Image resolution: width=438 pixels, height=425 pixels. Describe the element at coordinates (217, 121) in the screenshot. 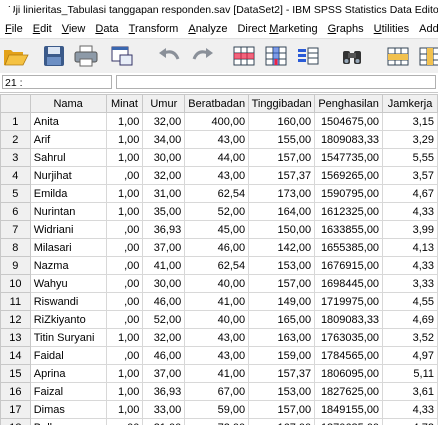

I see `data-cell: 400,00` at that location.